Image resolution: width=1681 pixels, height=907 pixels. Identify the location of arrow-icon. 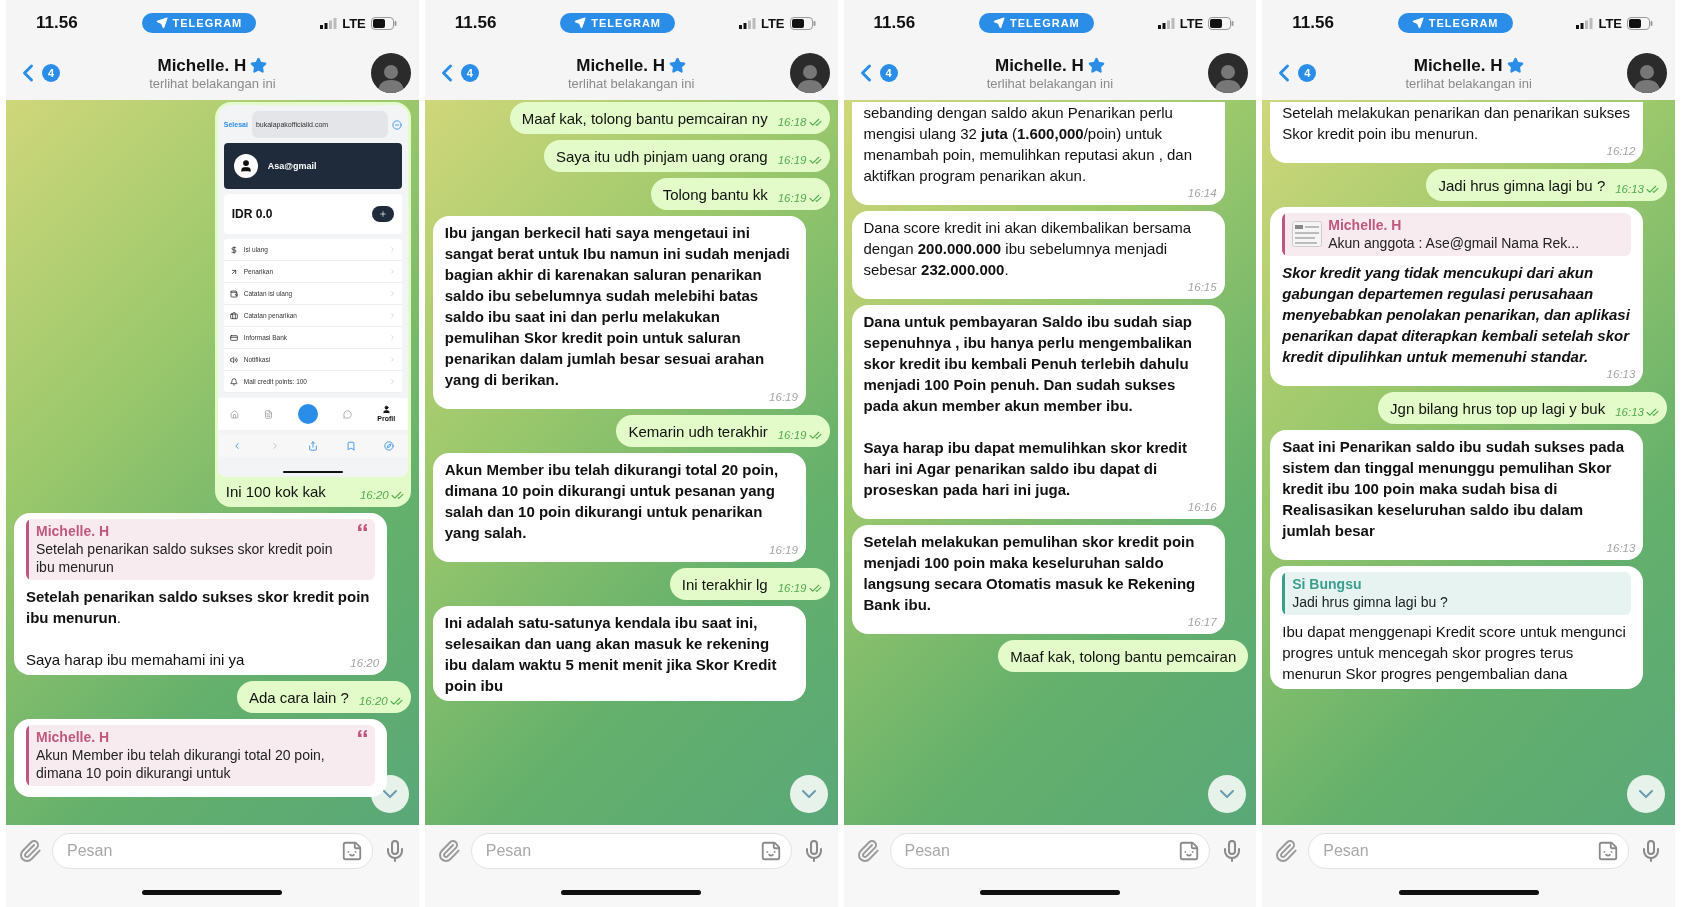
(233, 271).